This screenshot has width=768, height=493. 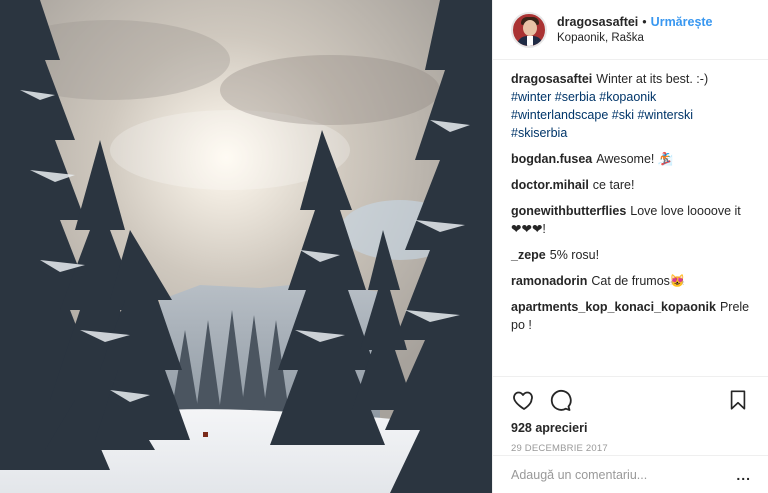 I want to click on heart-icon, so click(x=524, y=400).